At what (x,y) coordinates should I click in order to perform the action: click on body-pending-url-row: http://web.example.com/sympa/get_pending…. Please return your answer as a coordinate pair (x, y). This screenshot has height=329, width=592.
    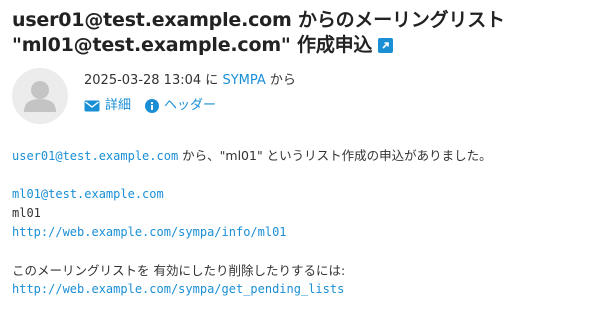
    Looking at the image, I should click on (297, 289).